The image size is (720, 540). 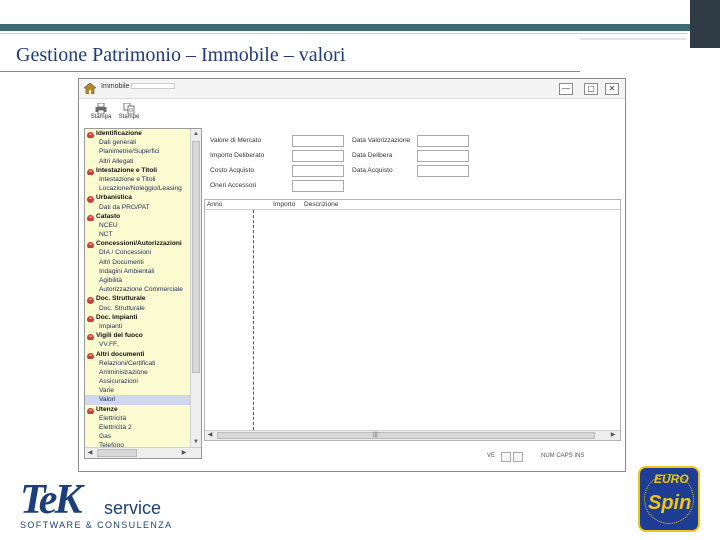 I want to click on tree-label: Altri Allegati, so click(x=116, y=161).